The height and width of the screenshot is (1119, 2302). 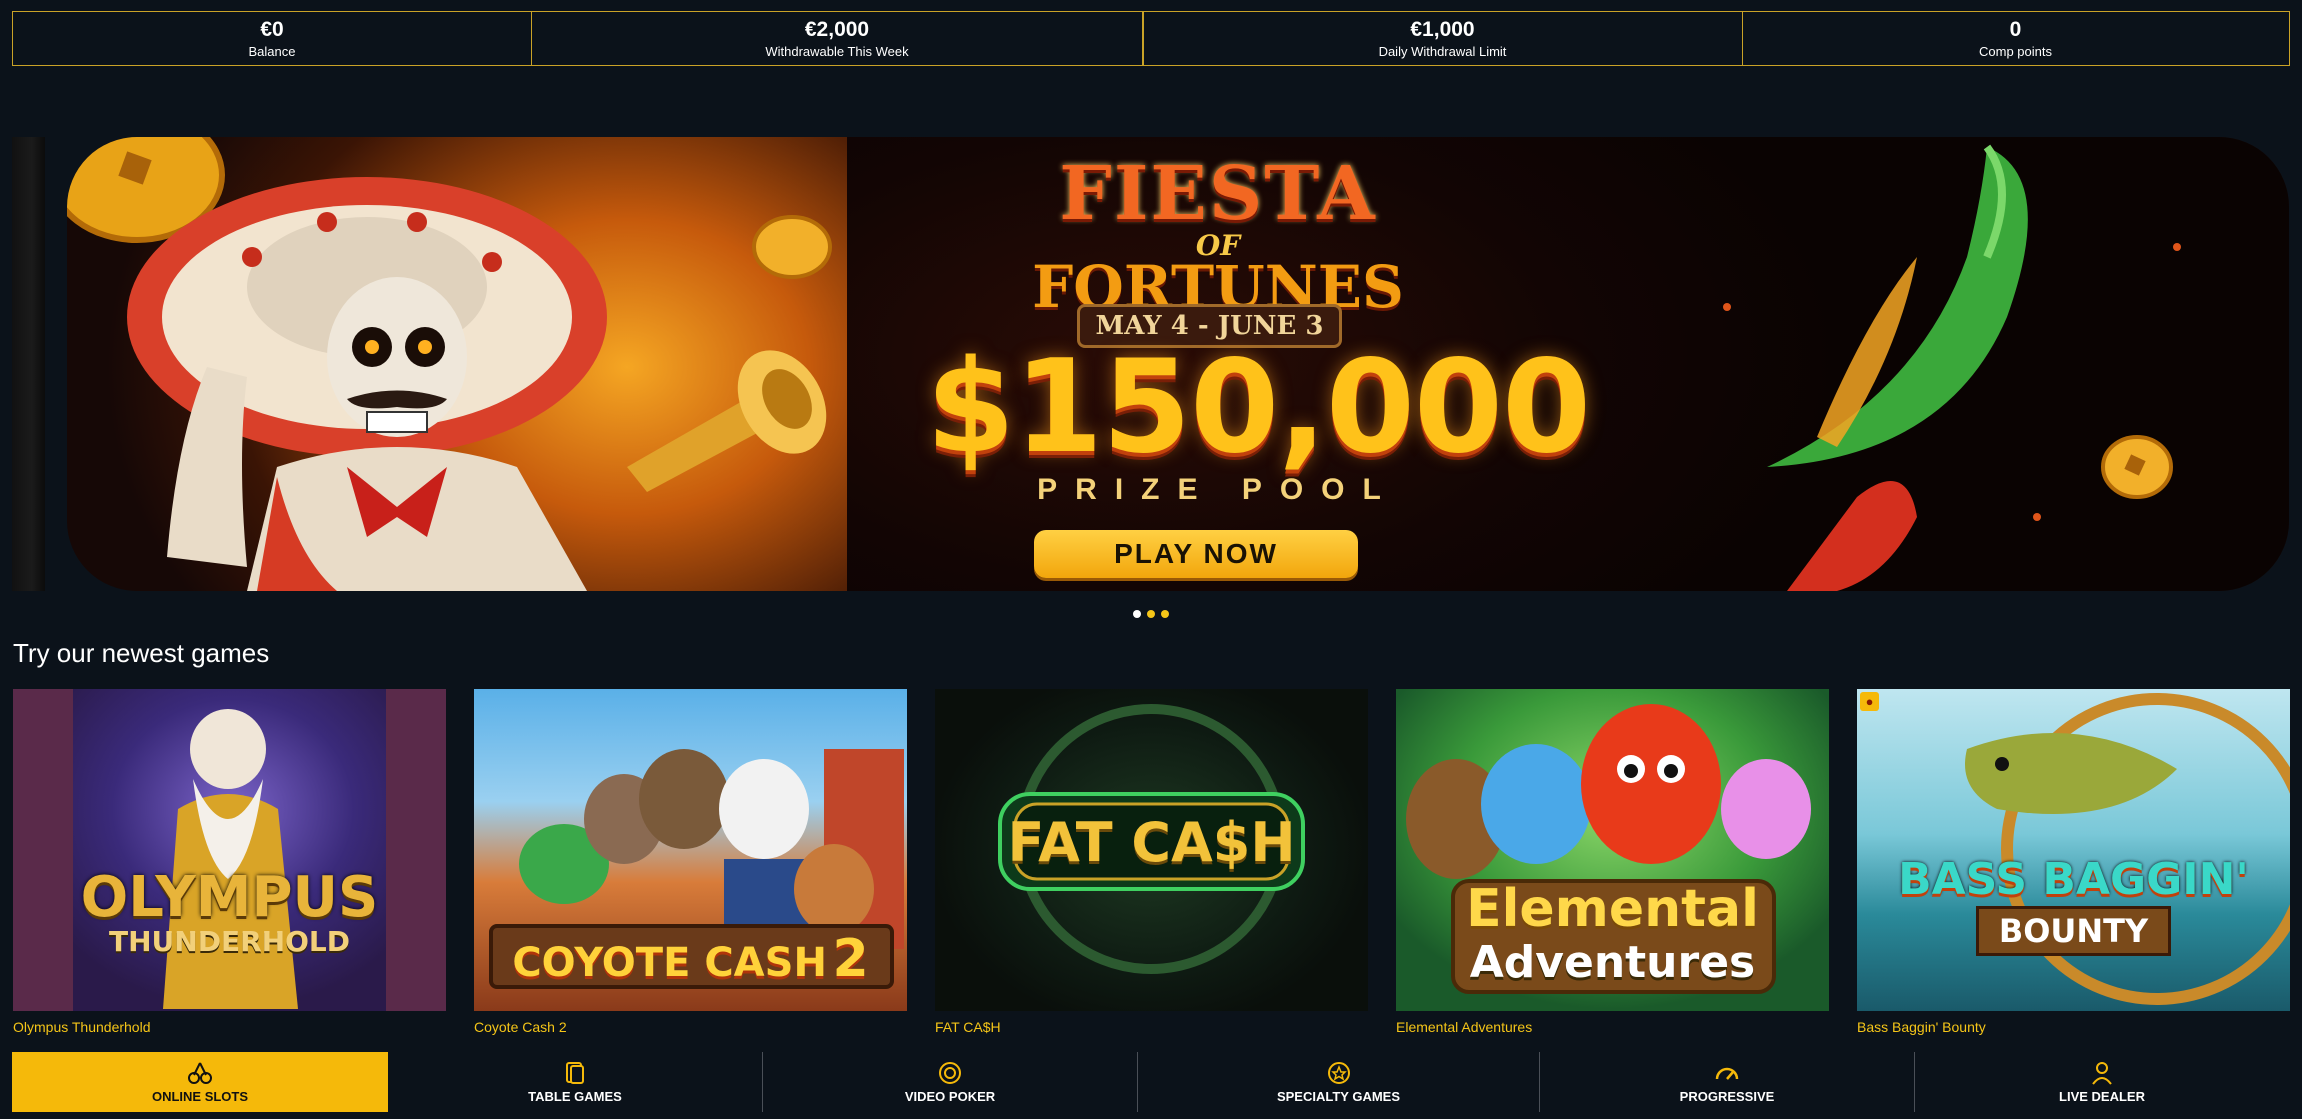 I want to click on game-logo: BASS BAGGIN' BOUNTY, so click(x=2073, y=905).